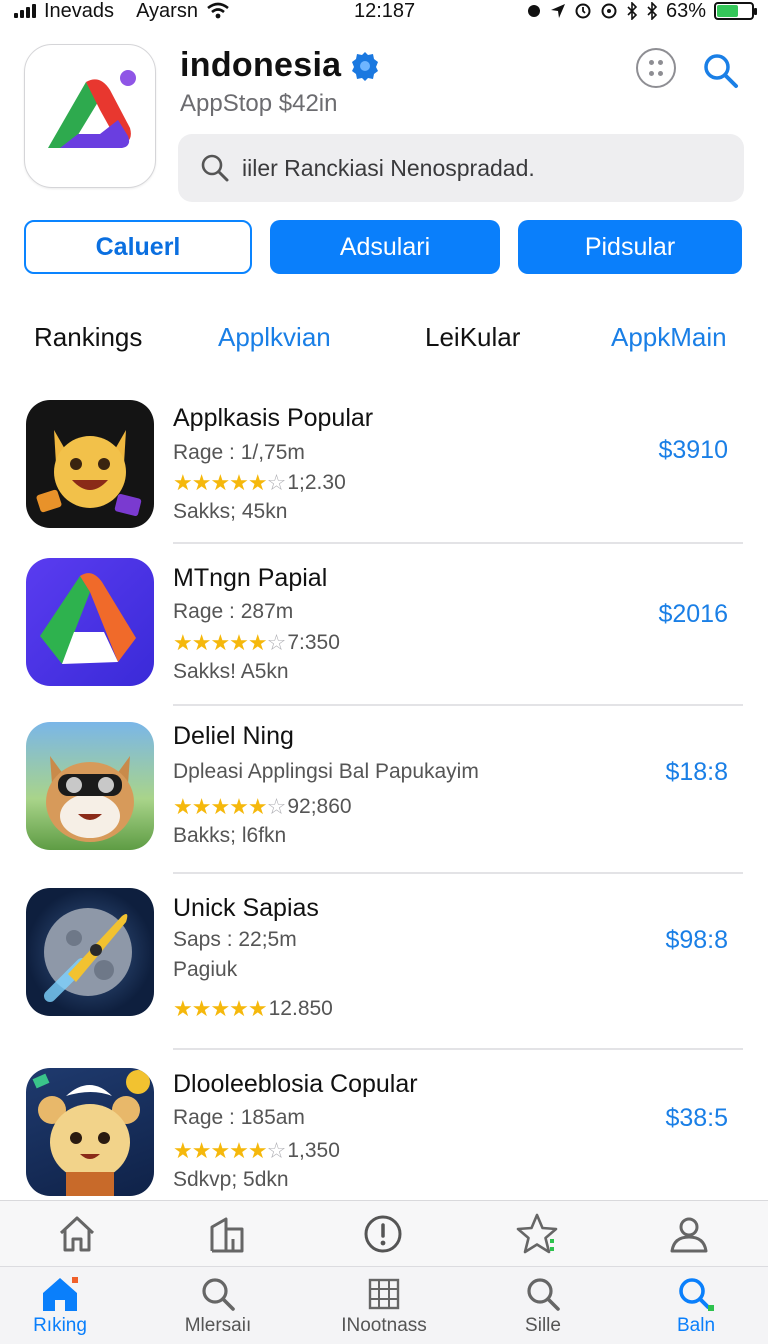  What do you see at coordinates (92, 109) in the screenshot?
I see `logo-icon` at bounding box center [92, 109].